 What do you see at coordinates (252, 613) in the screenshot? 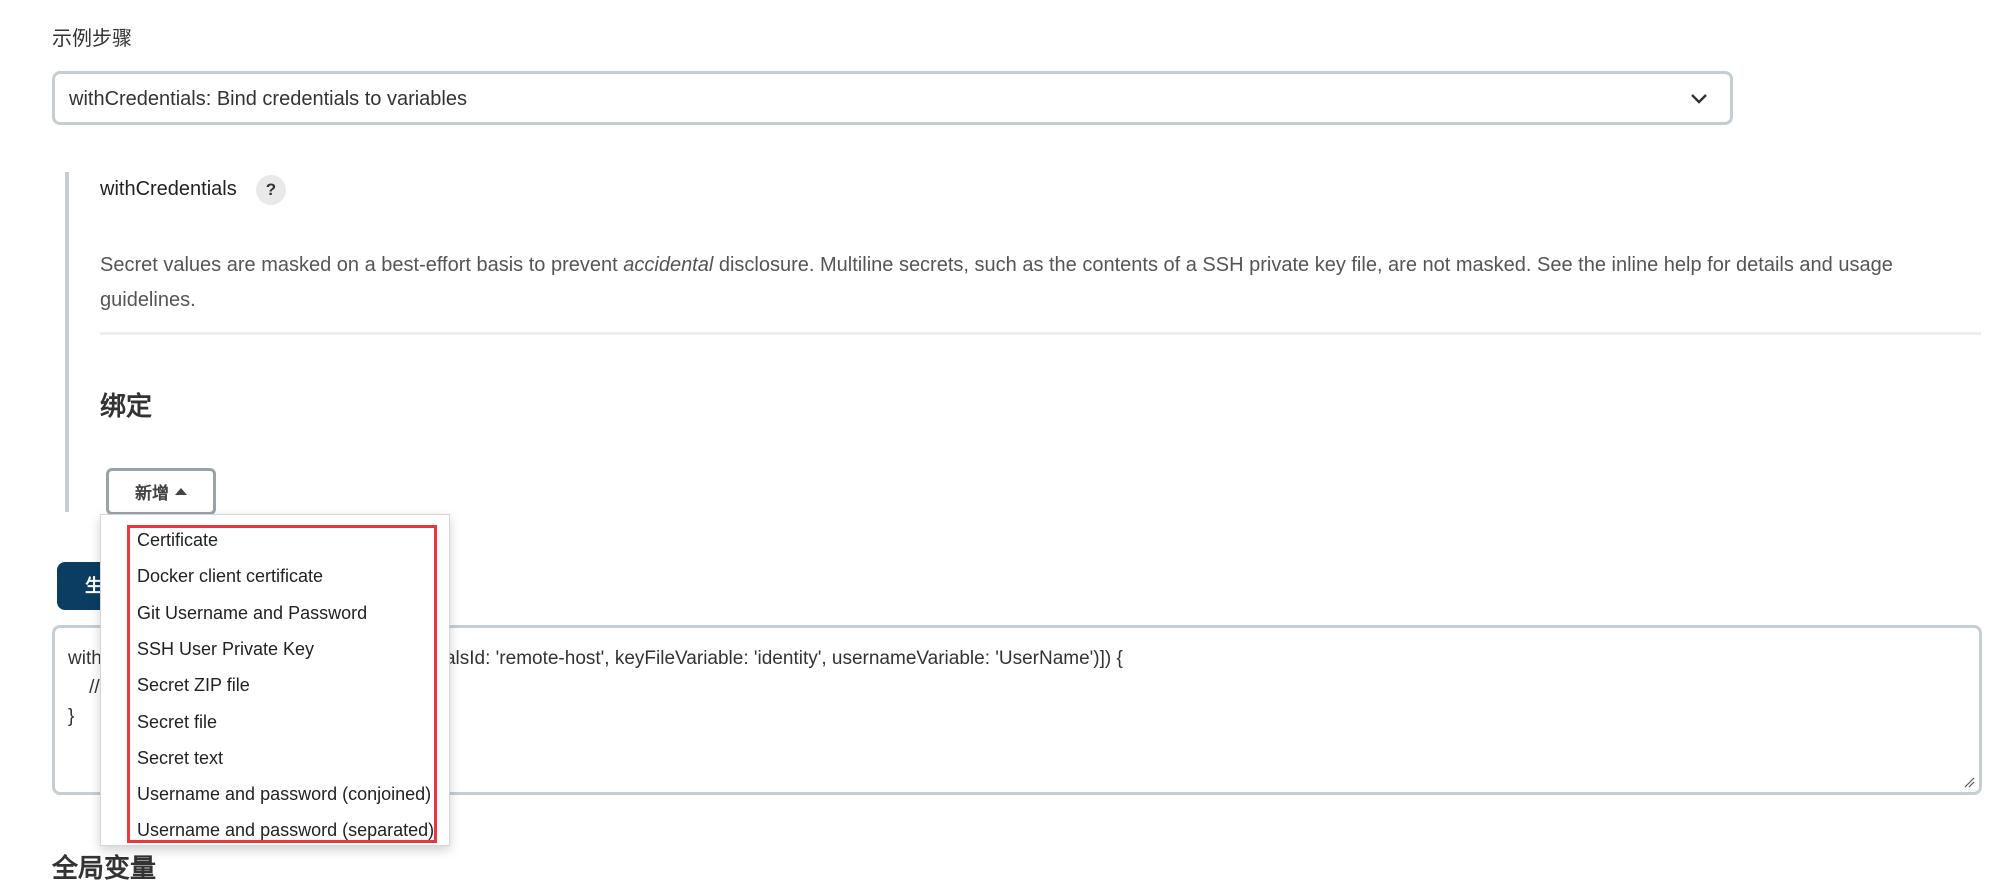
I see `menu-item-git-username-password: Git Username and Password` at bounding box center [252, 613].